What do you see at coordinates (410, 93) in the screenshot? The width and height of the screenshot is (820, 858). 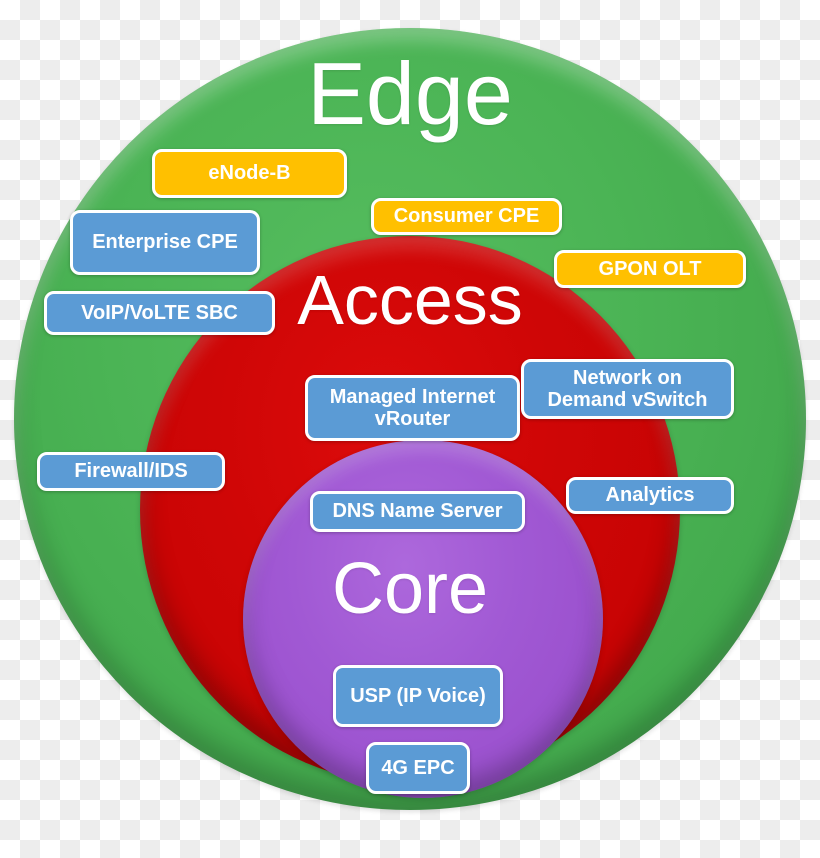 I see `edge-zone-title: Edge` at bounding box center [410, 93].